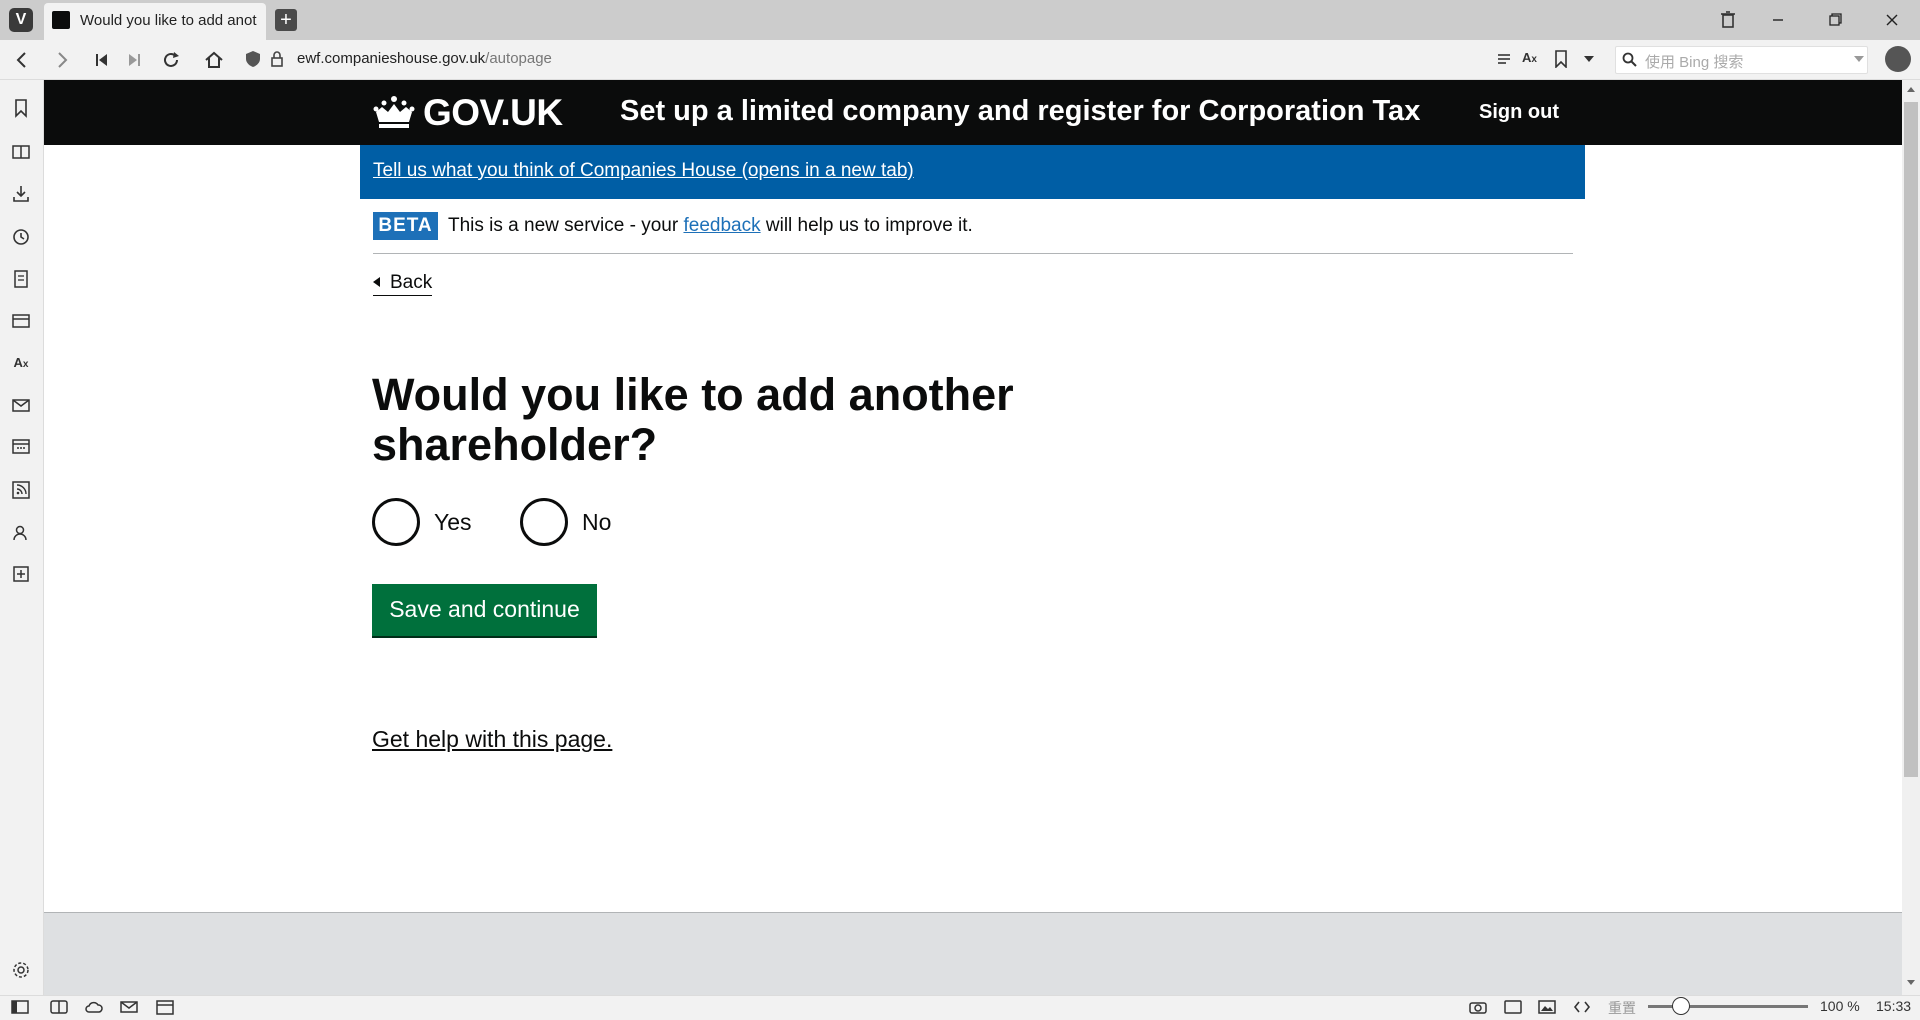 The image size is (1920, 1020). I want to click on search-icon, so click(1630, 60).